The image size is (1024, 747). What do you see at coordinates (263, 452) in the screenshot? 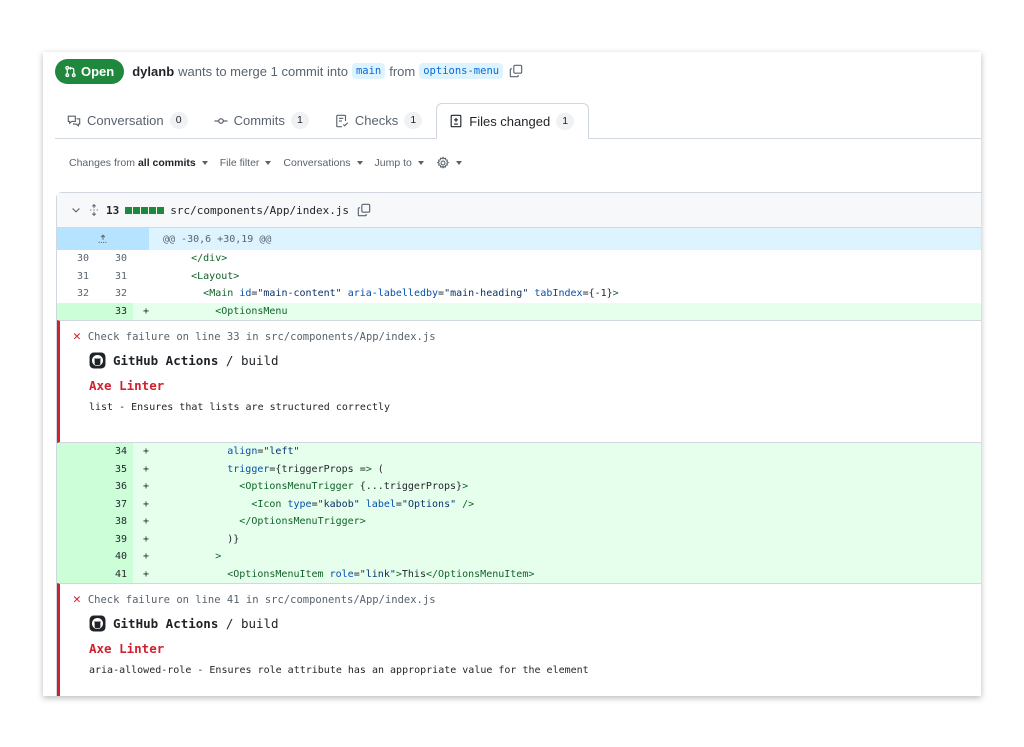
I see `code-text: align="left"` at bounding box center [263, 452].